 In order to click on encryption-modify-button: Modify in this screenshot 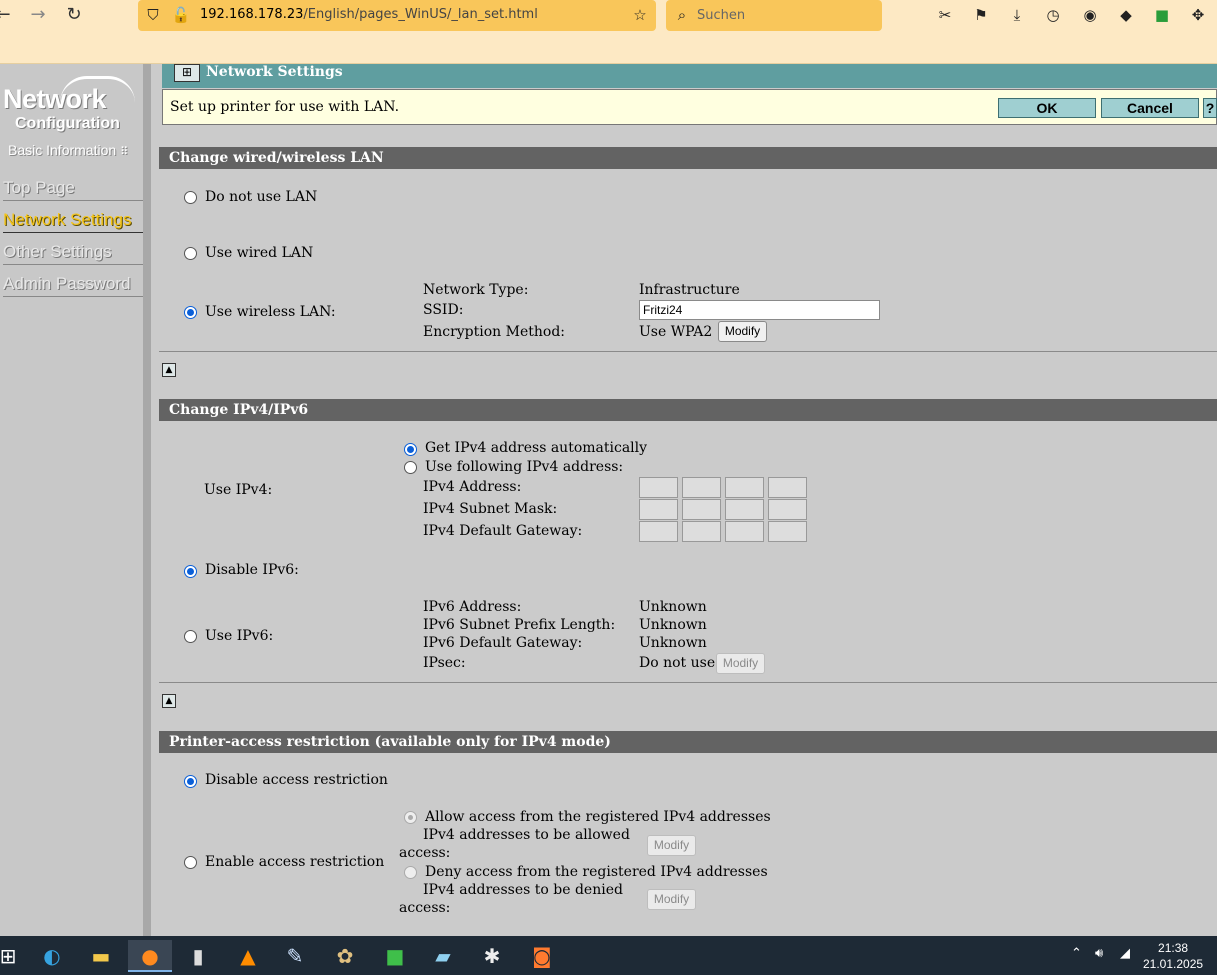, I will do `click(742, 331)`.